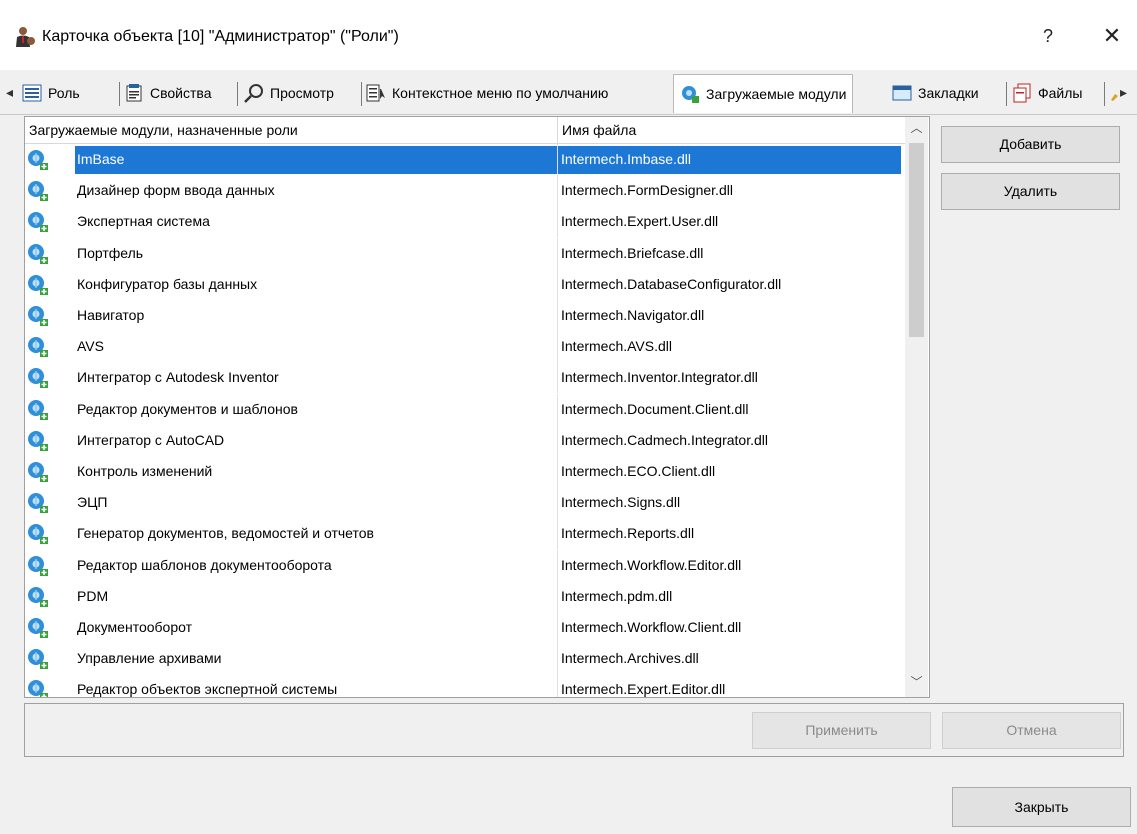  Describe the element at coordinates (253, 93) in the screenshot. I see `magnifier-icon` at that location.